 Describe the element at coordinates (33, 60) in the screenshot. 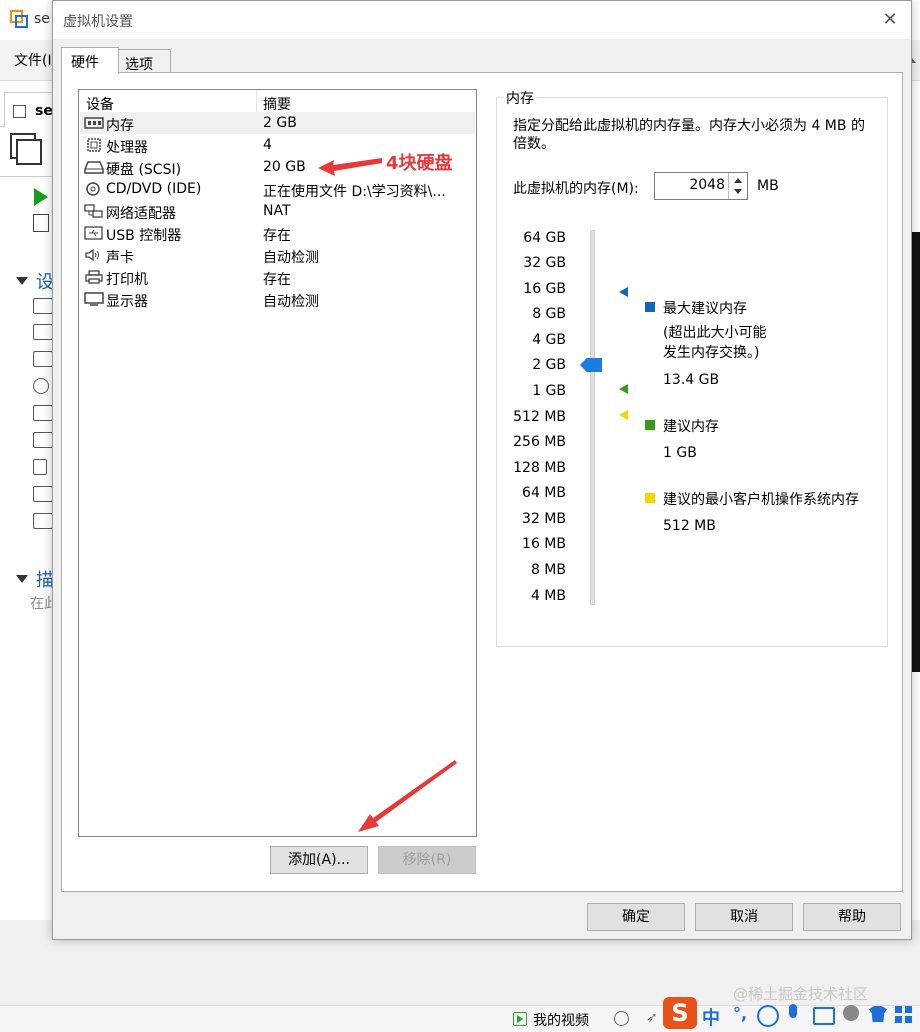

I see `menu-file: 文件(I` at that location.